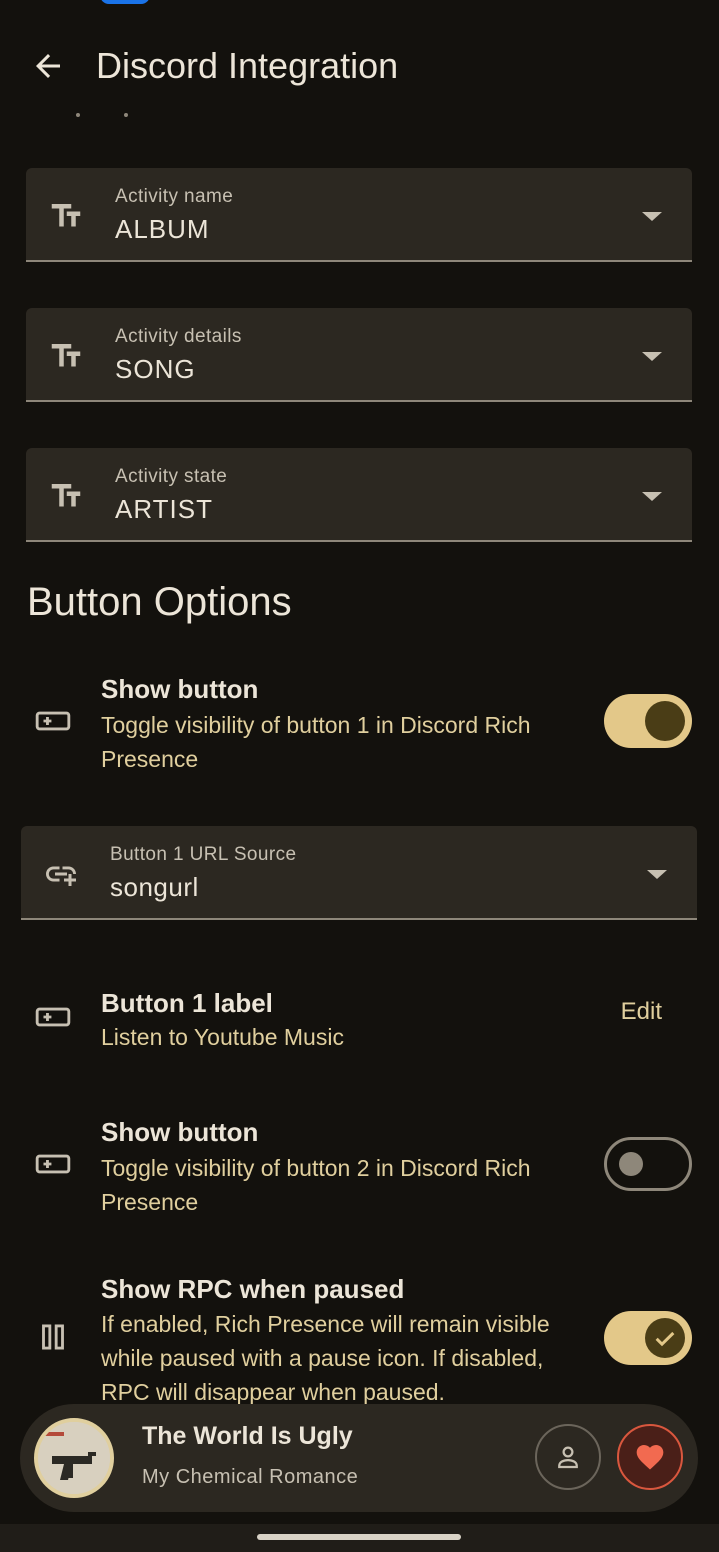 This screenshot has height=1552, width=719. Describe the element at coordinates (154, 887) in the screenshot. I see `dropdown-value: songurl` at that location.